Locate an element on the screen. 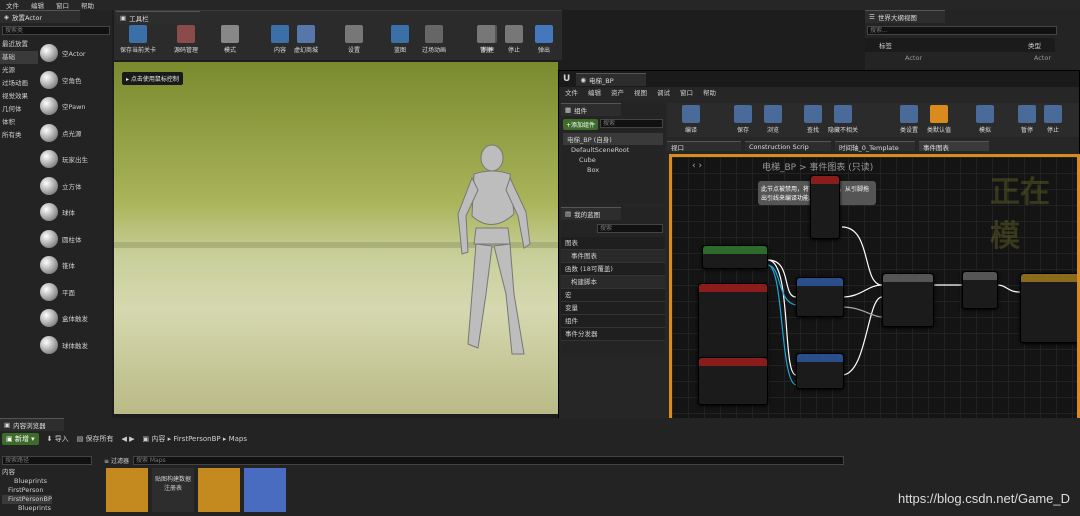 The width and height of the screenshot is (1080, 516). tab-timeline: 时间轴_0_Template is located at coordinates (875, 146).